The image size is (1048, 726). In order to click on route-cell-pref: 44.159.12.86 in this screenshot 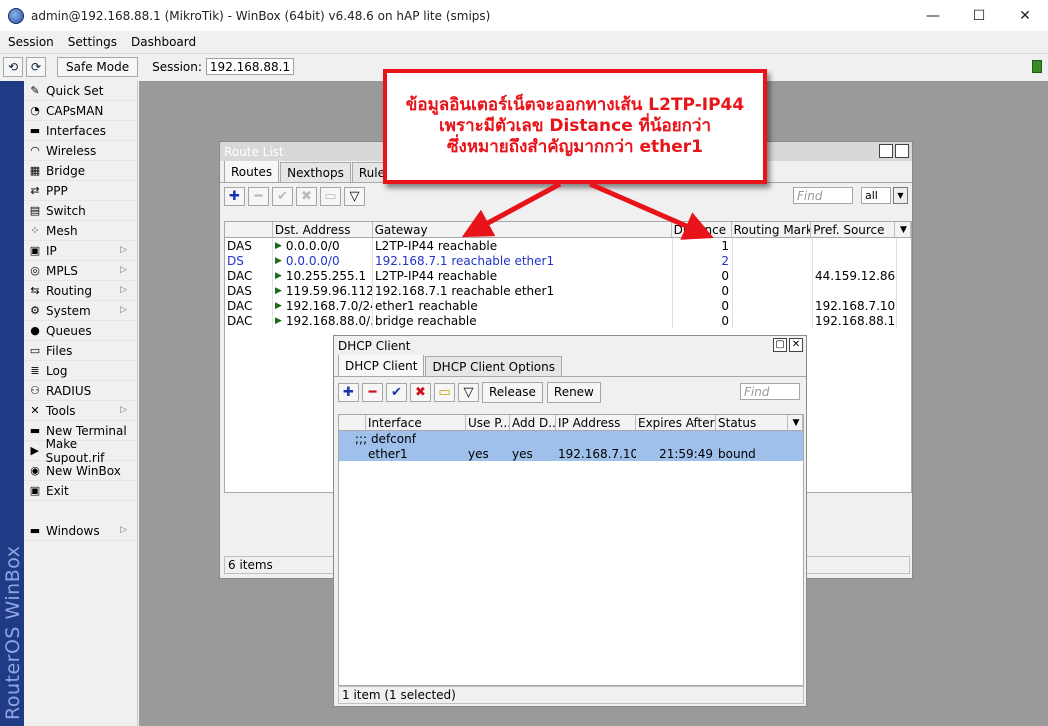, I will do `click(856, 275)`.